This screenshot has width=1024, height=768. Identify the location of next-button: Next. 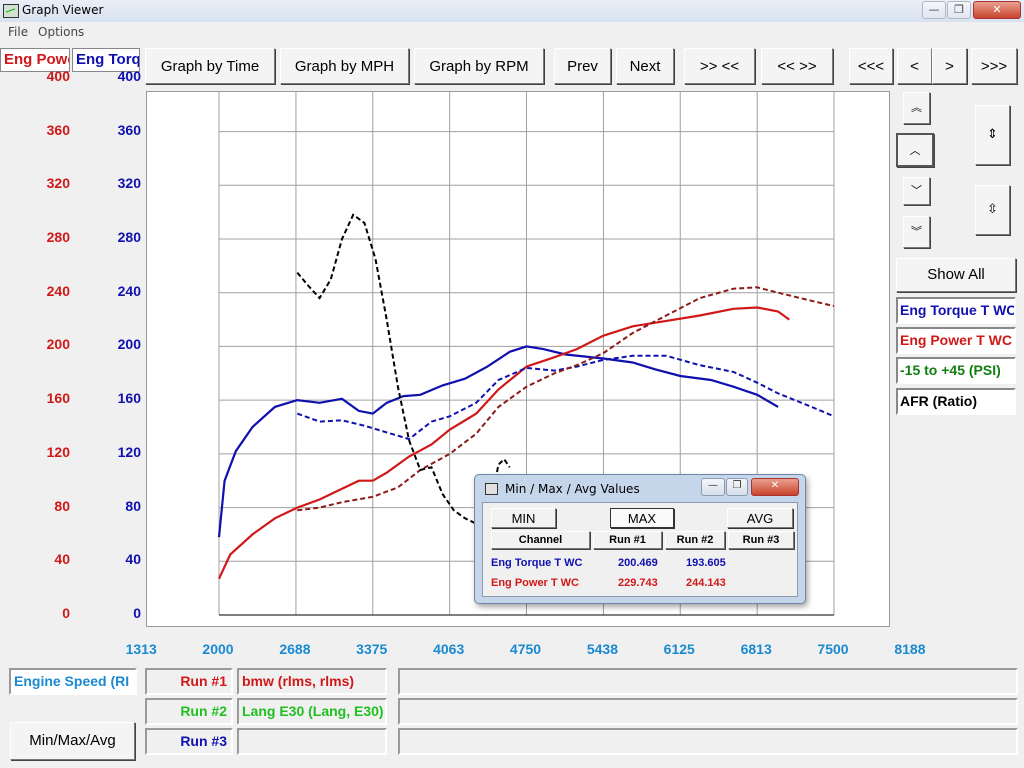
(645, 66).